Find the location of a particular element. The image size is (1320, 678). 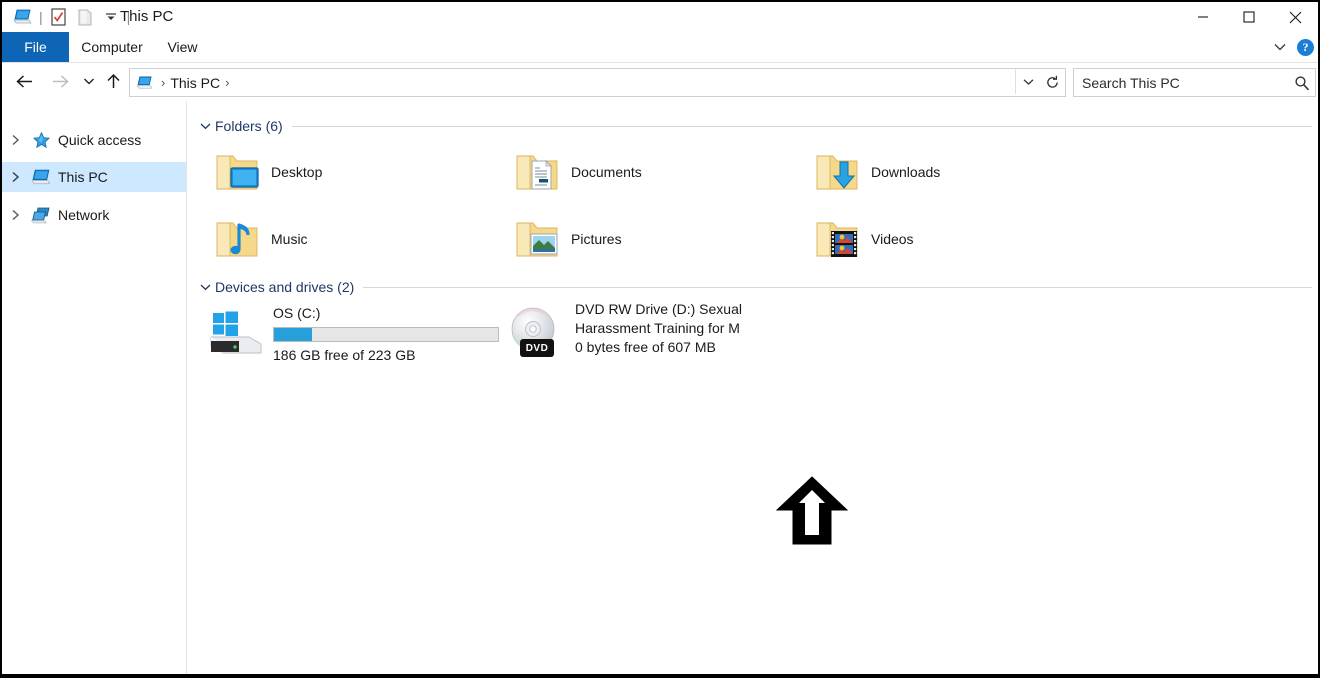

sidebar-item-label: This PC is located at coordinates (83, 177).